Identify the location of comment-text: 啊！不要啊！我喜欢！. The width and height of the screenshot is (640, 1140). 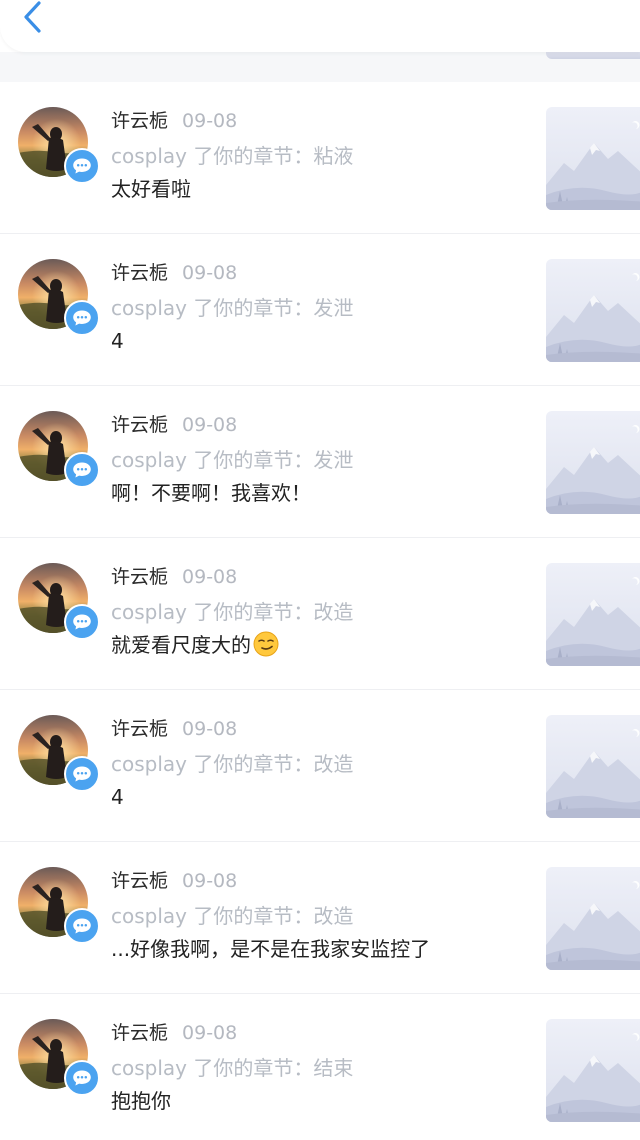
(211, 493).